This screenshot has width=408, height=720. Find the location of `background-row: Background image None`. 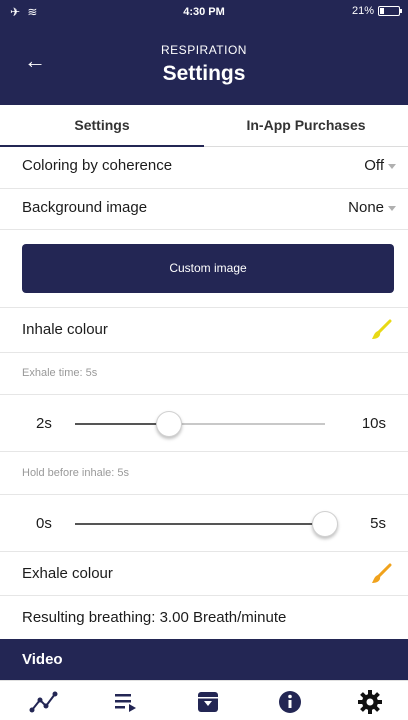

background-row: Background image None is located at coordinates (204, 209).